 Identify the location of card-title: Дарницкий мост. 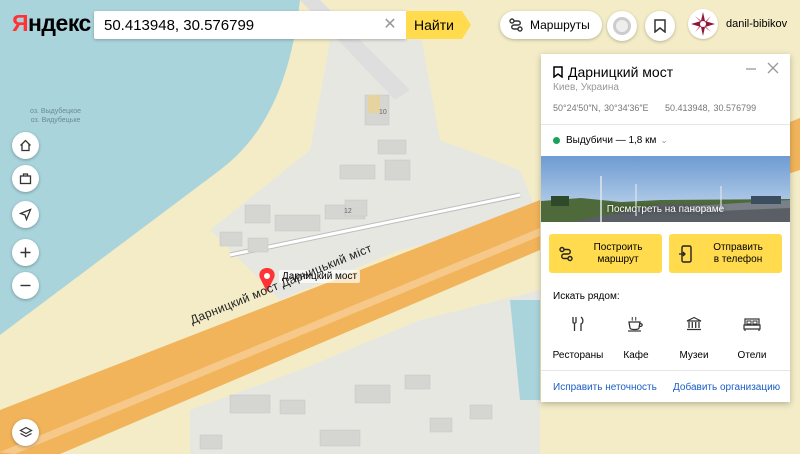
(613, 72).